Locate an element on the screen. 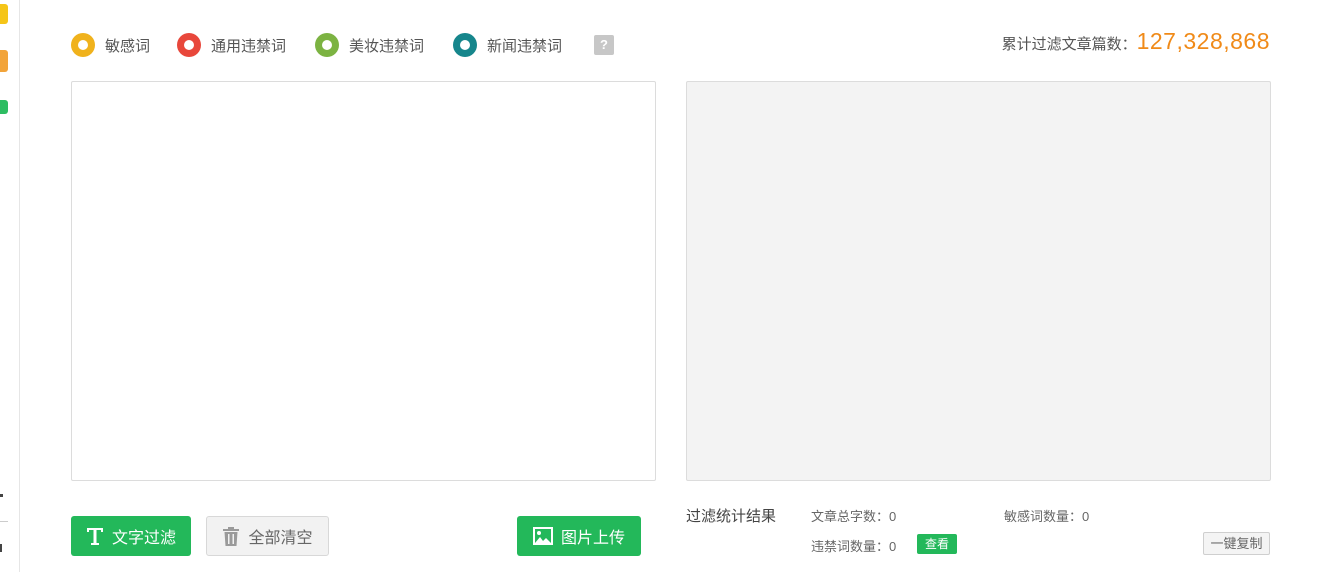 This screenshot has height=572, width=1318. legend-label: 通用违禁词 is located at coordinates (249, 46).